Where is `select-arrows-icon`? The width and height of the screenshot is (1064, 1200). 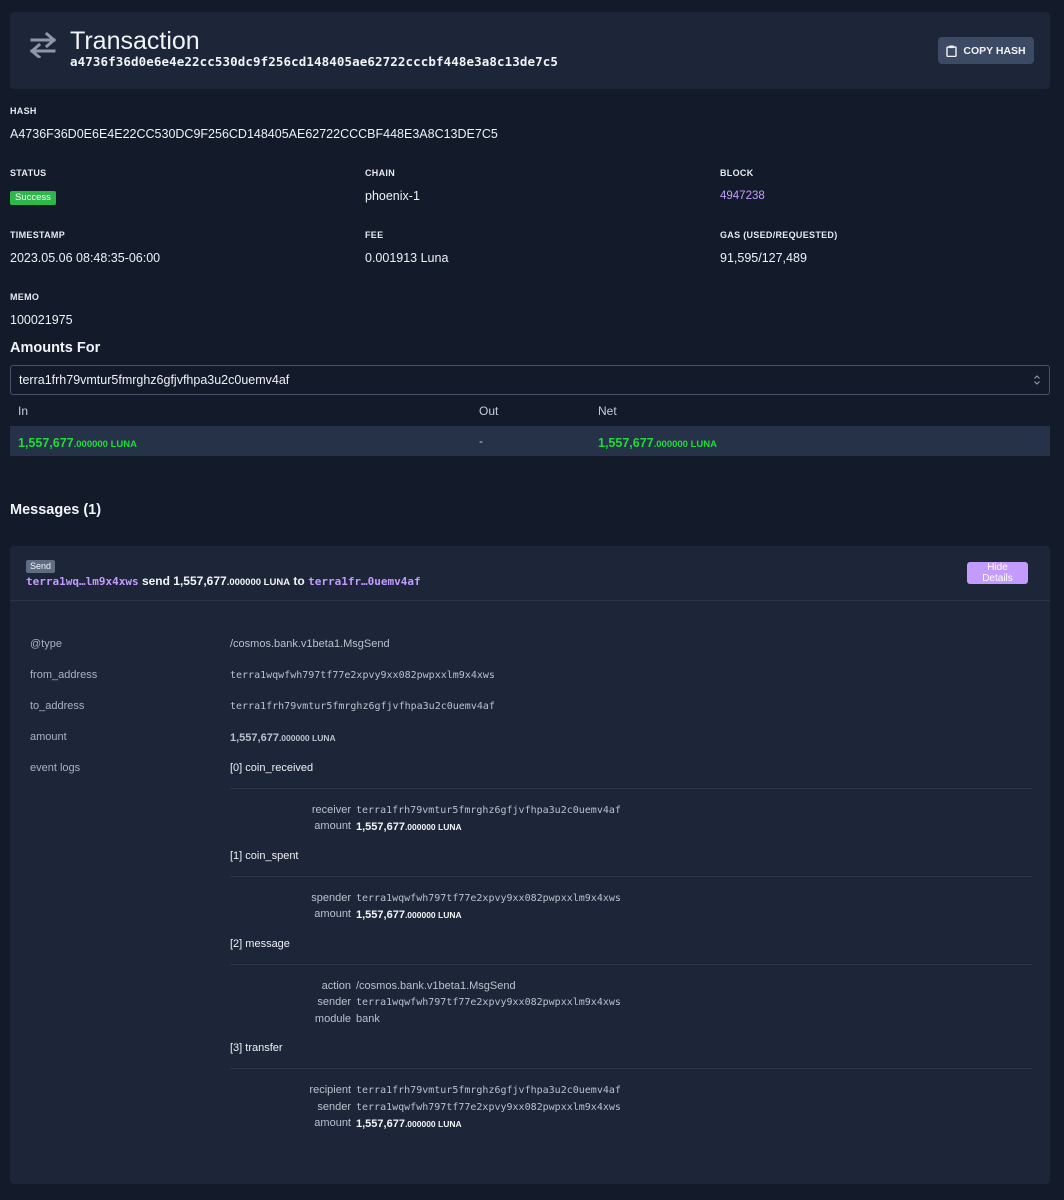
select-arrows-icon is located at coordinates (1037, 380).